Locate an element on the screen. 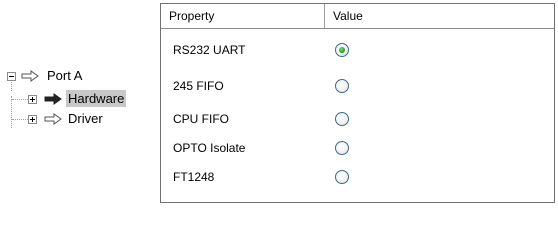 Image resolution: width=558 pixels, height=240 pixels. radio-checked-dot is located at coordinates (342, 50).